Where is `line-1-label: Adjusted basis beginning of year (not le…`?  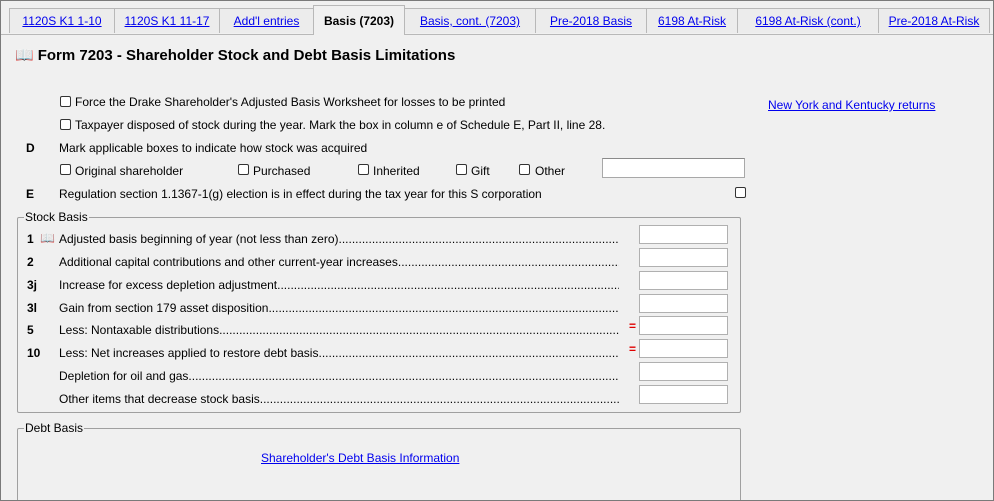
line-1-label: Adjusted basis beginning of year (not le… is located at coordinates (339, 239).